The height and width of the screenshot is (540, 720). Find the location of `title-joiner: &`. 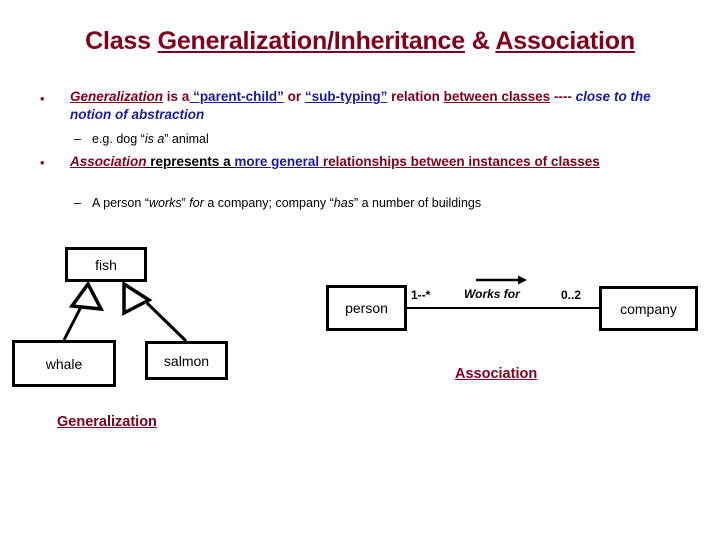

title-joiner: & is located at coordinates (480, 41).